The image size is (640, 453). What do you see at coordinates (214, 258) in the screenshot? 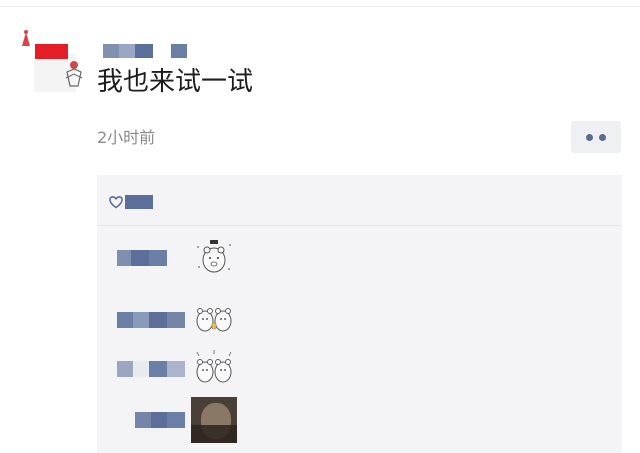
I see `bear-sticker-icon` at bounding box center [214, 258].